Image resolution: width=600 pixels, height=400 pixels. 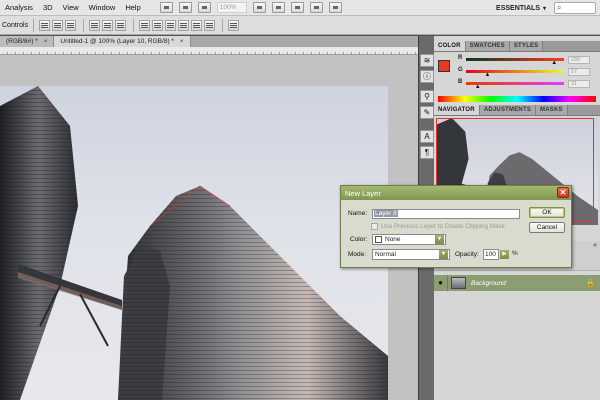 I want to click on bridge-icon, so click(x=166, y=7).